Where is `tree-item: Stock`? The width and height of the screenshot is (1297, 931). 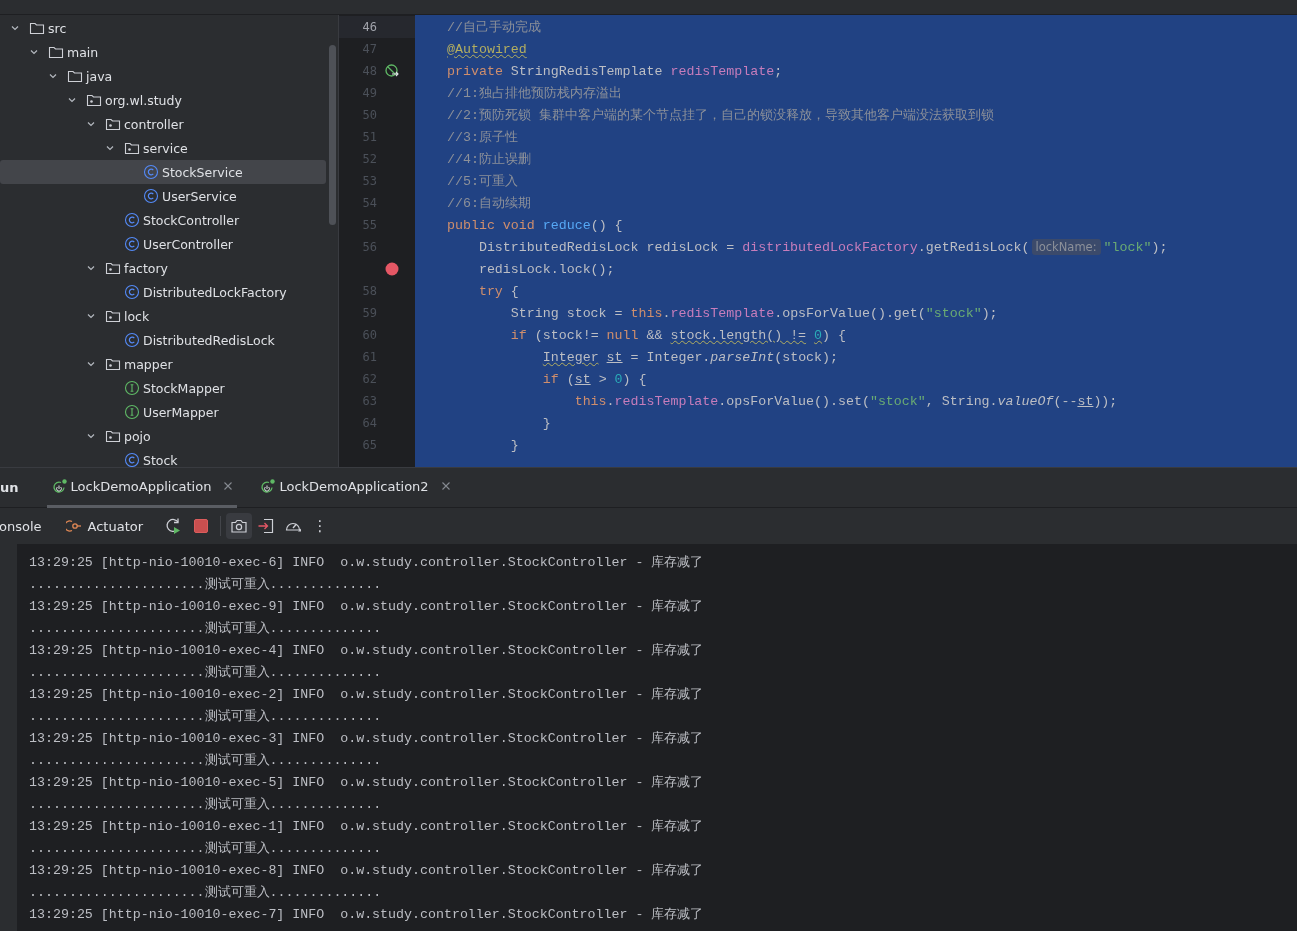 tree-item: Stock is located at coordinates (163, 457).